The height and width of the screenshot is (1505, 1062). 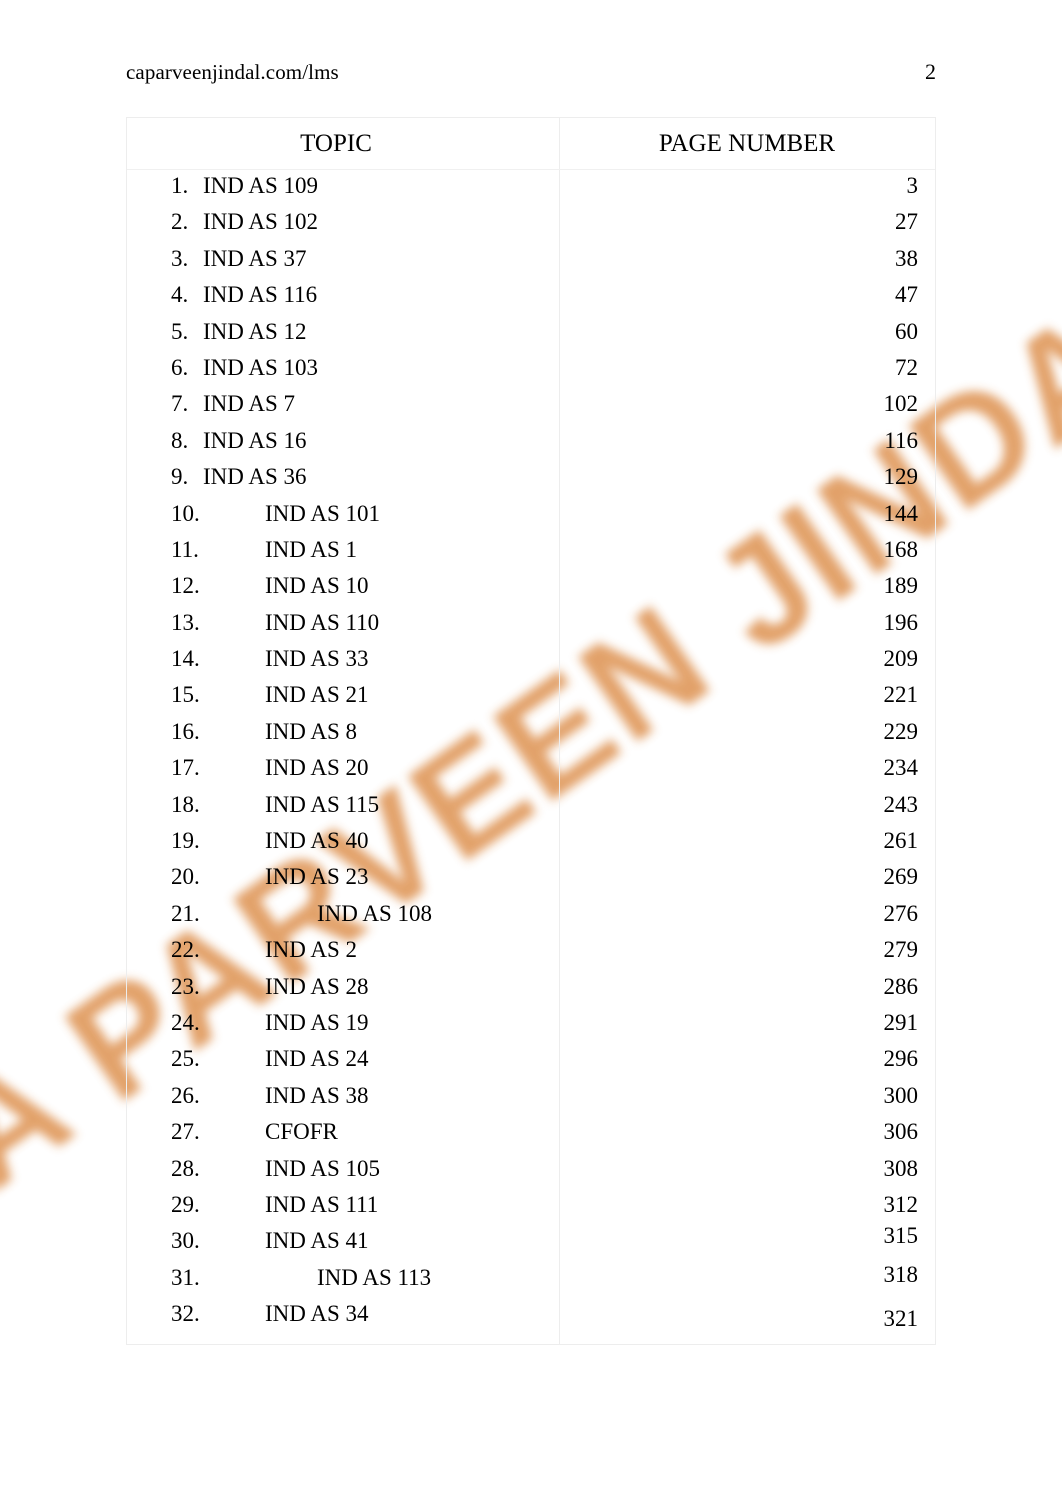 What do you see at coordinates (901, 1236) in the screenshot?
I see `cell-page-number: 315` at bounding box center [901, 1236].